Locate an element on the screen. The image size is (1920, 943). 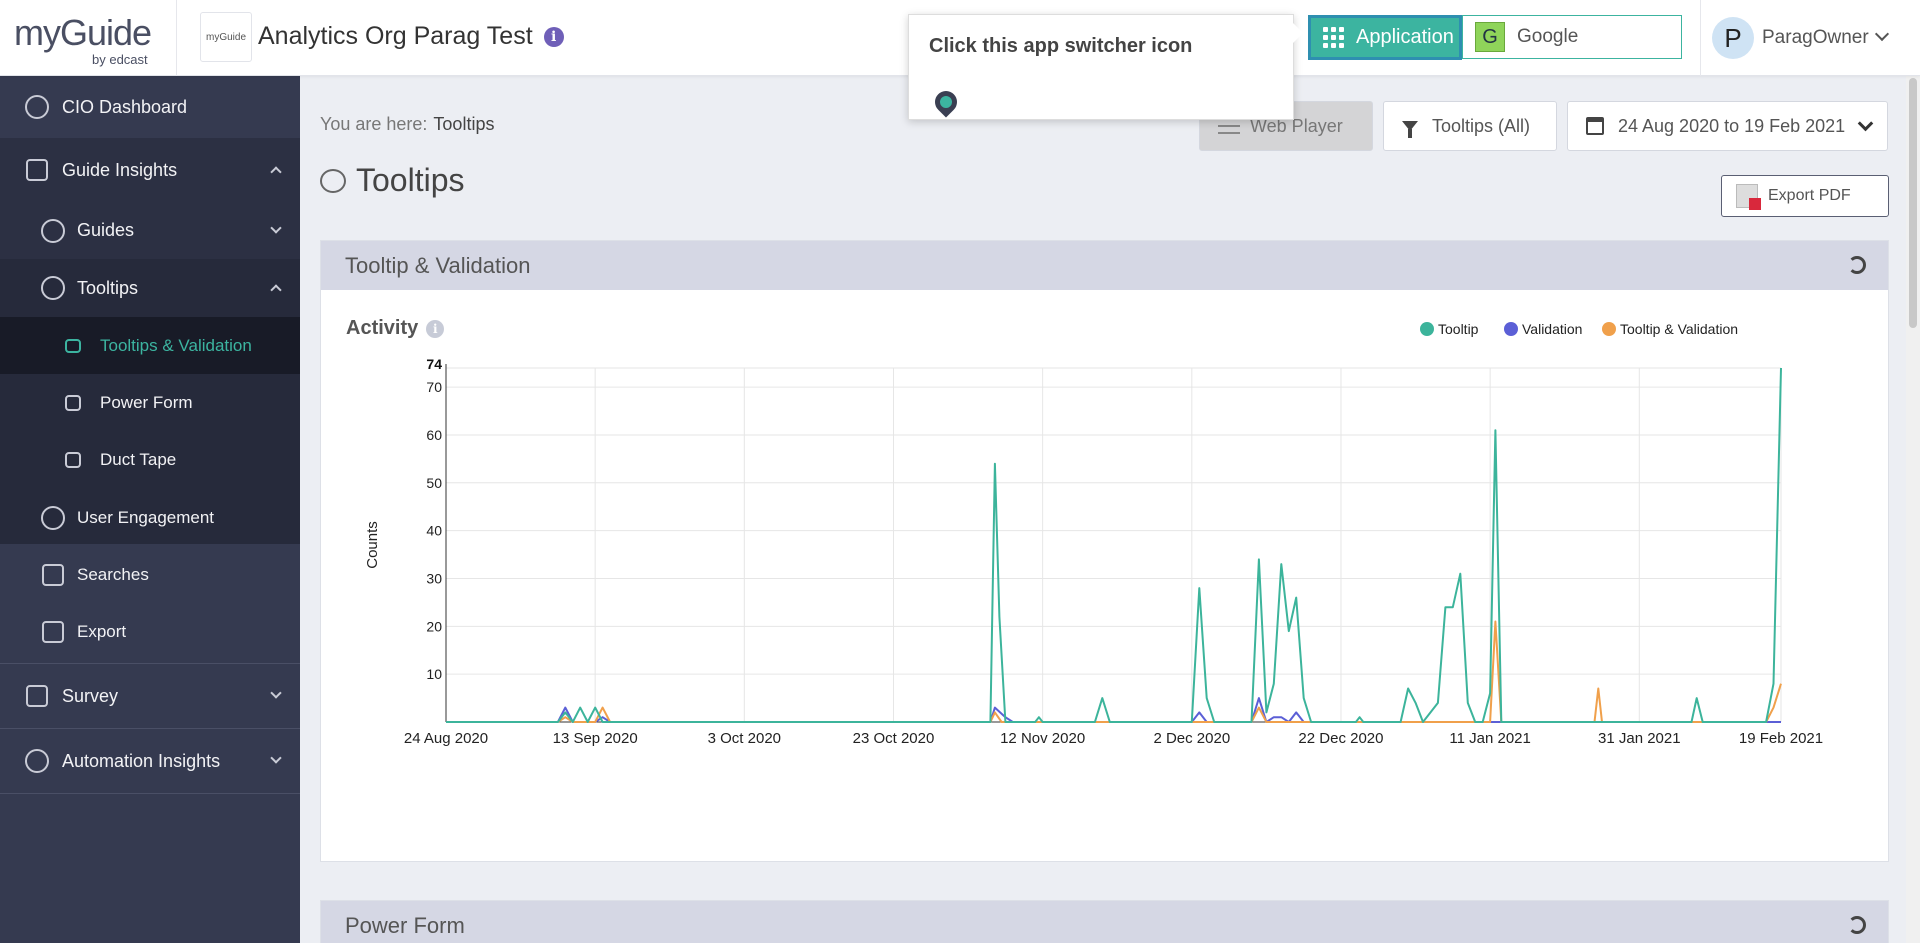
sidebar-item-guide-insights: Guide Insights is located at coordinates (150, 170).